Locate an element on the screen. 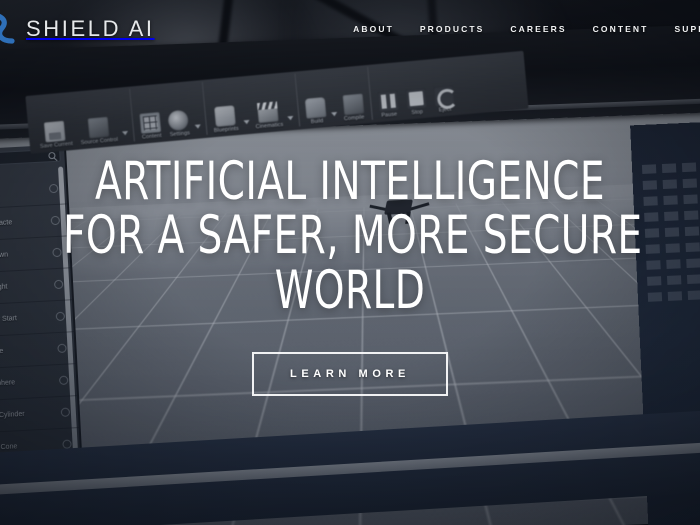 This screenshot has height=525, width=700. toolbar-group: Blueprints Cinematics is located at coordinates (251, 104).